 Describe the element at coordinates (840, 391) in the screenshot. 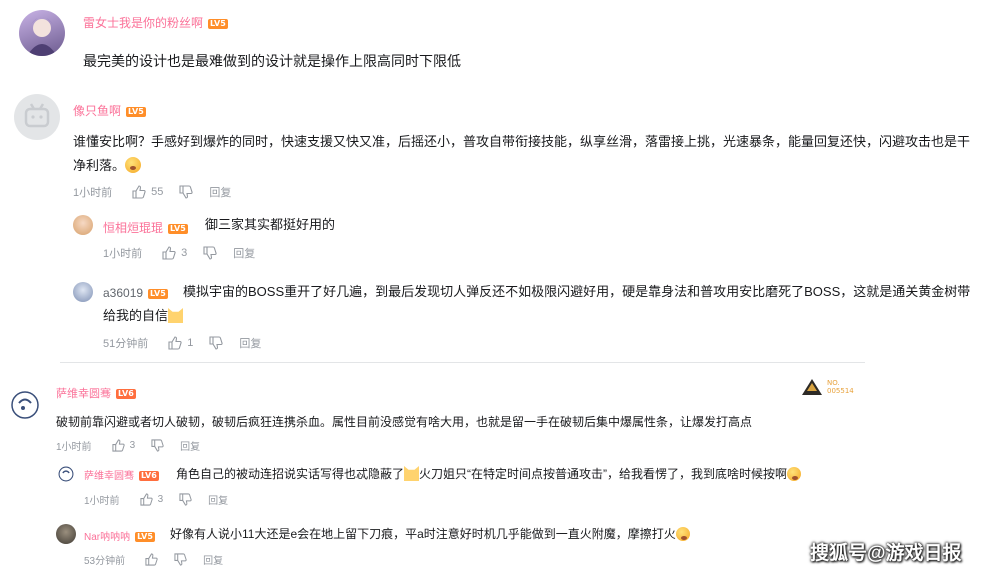

I see `badge-number: 005514` at that location.